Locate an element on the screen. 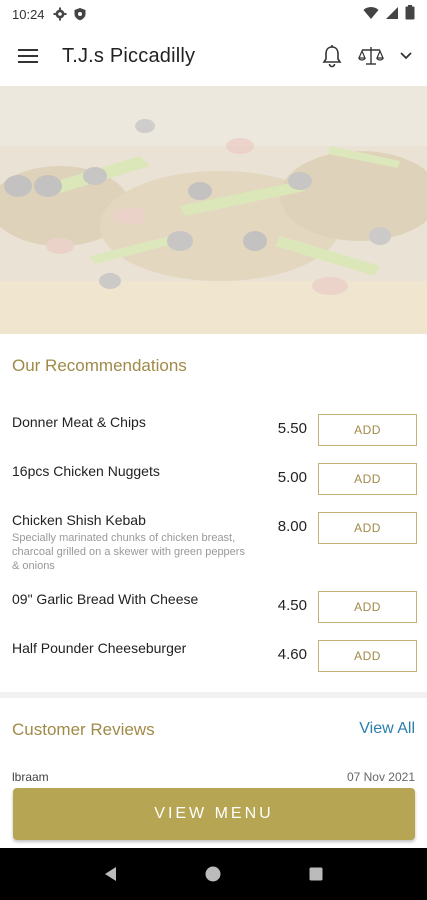  battery-icon is located at coordinates (410, 14).